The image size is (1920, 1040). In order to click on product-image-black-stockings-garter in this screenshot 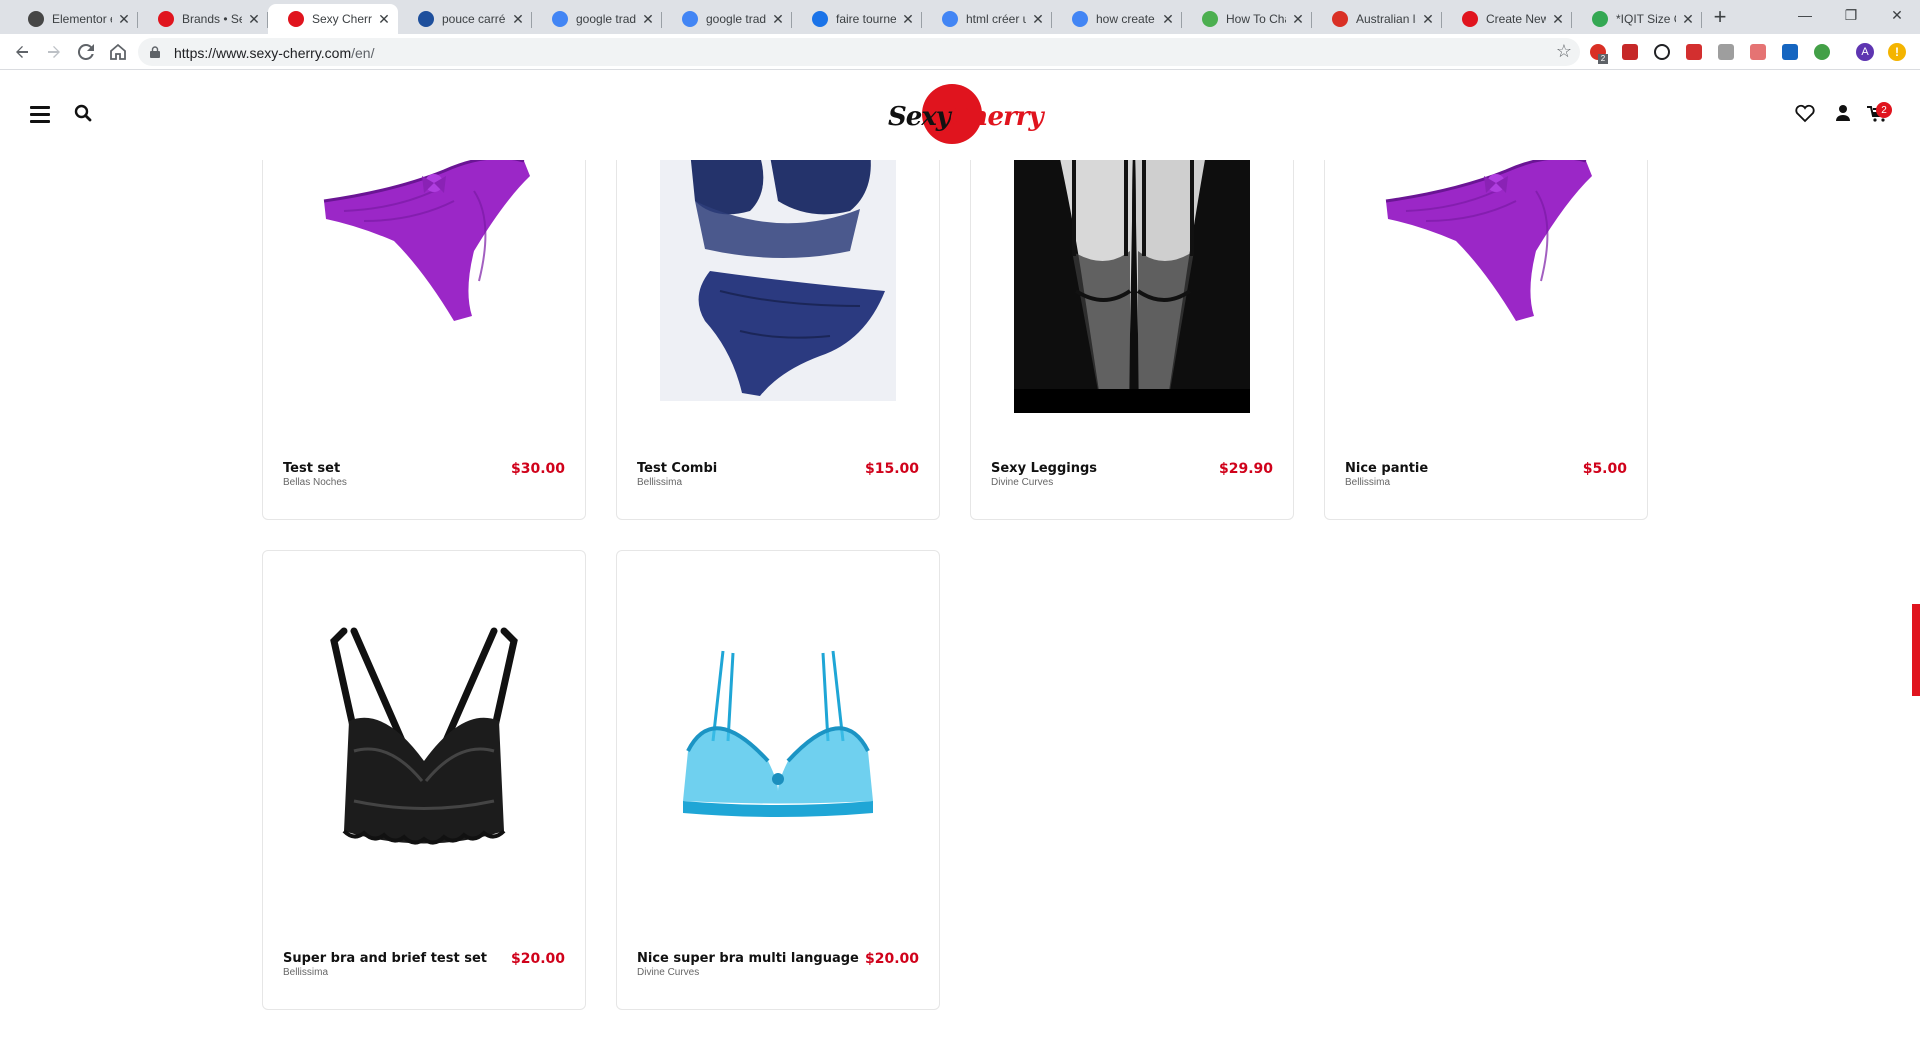, I will do `click(1132, 277)`.